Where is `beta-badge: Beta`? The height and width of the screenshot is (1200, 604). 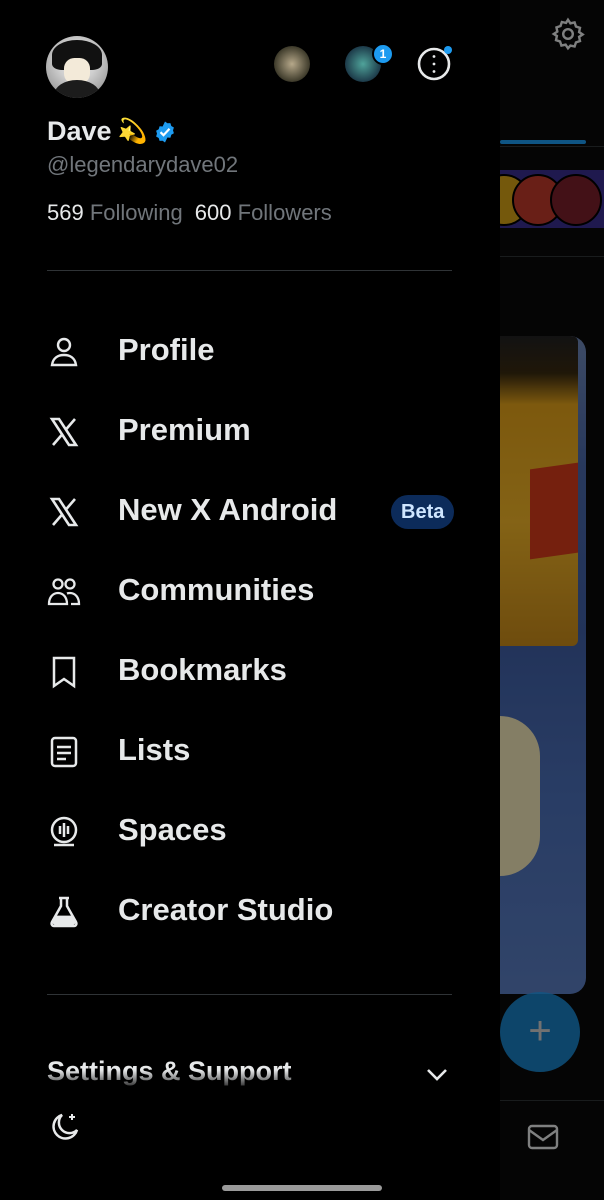
beta-badge: Beta is located at coordinates (423, 512).